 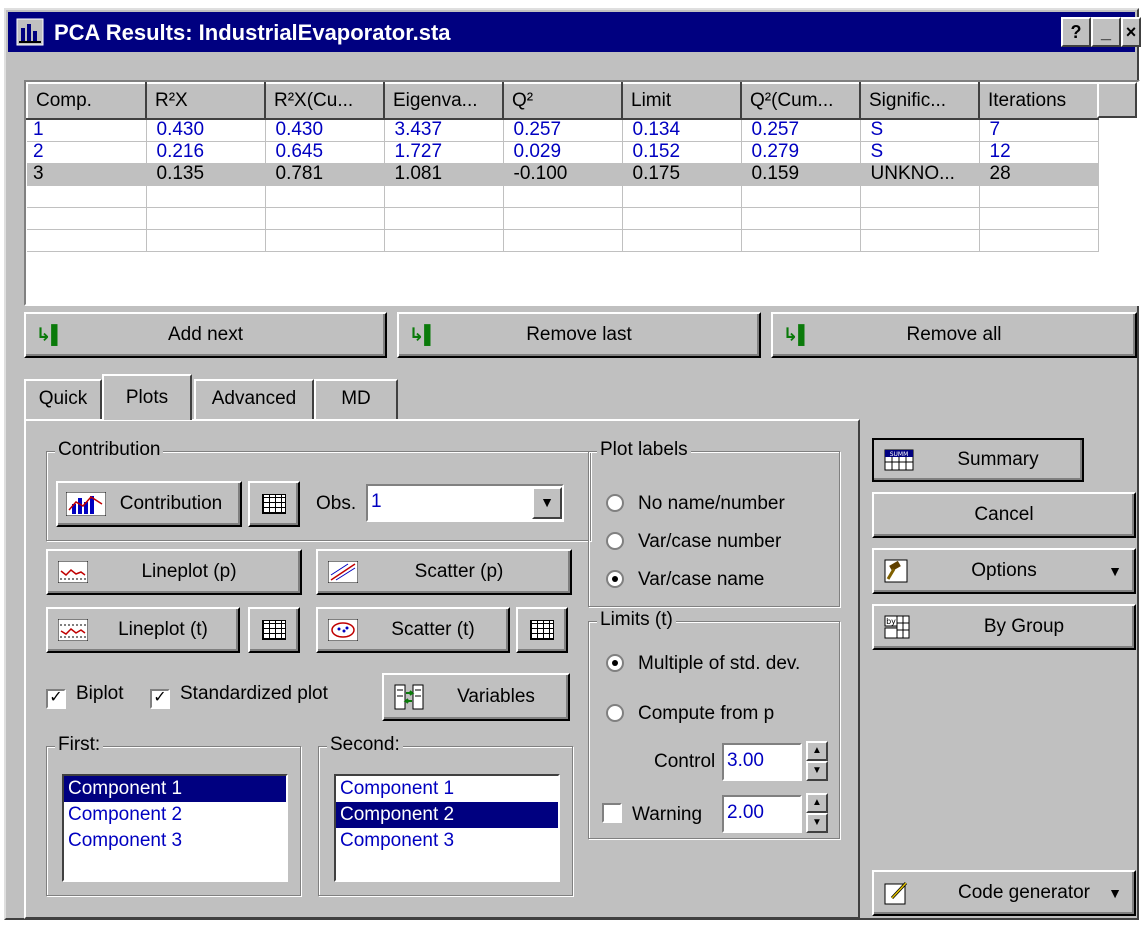 I want to click on table-cell: 7, so click(x=1039, y=130).